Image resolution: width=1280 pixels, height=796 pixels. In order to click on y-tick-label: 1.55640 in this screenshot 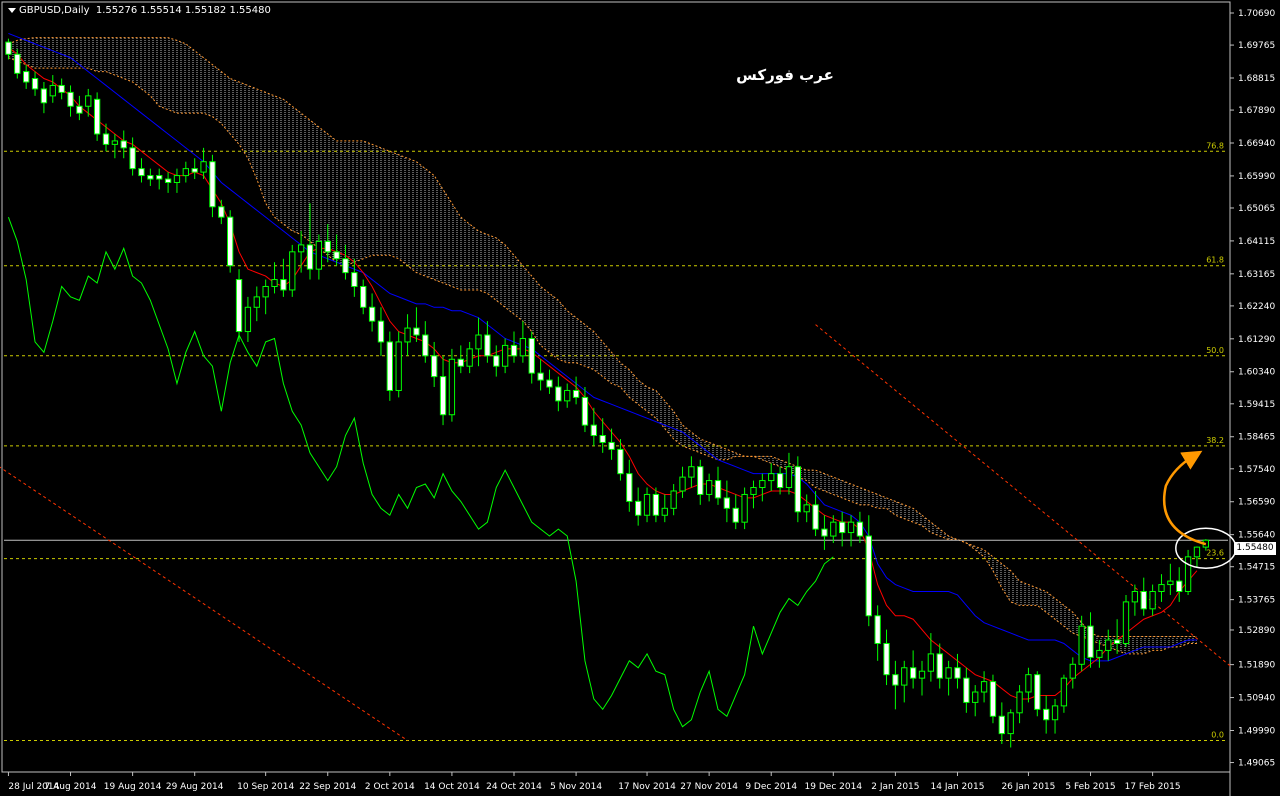, I will do `click(1256, 536)`.